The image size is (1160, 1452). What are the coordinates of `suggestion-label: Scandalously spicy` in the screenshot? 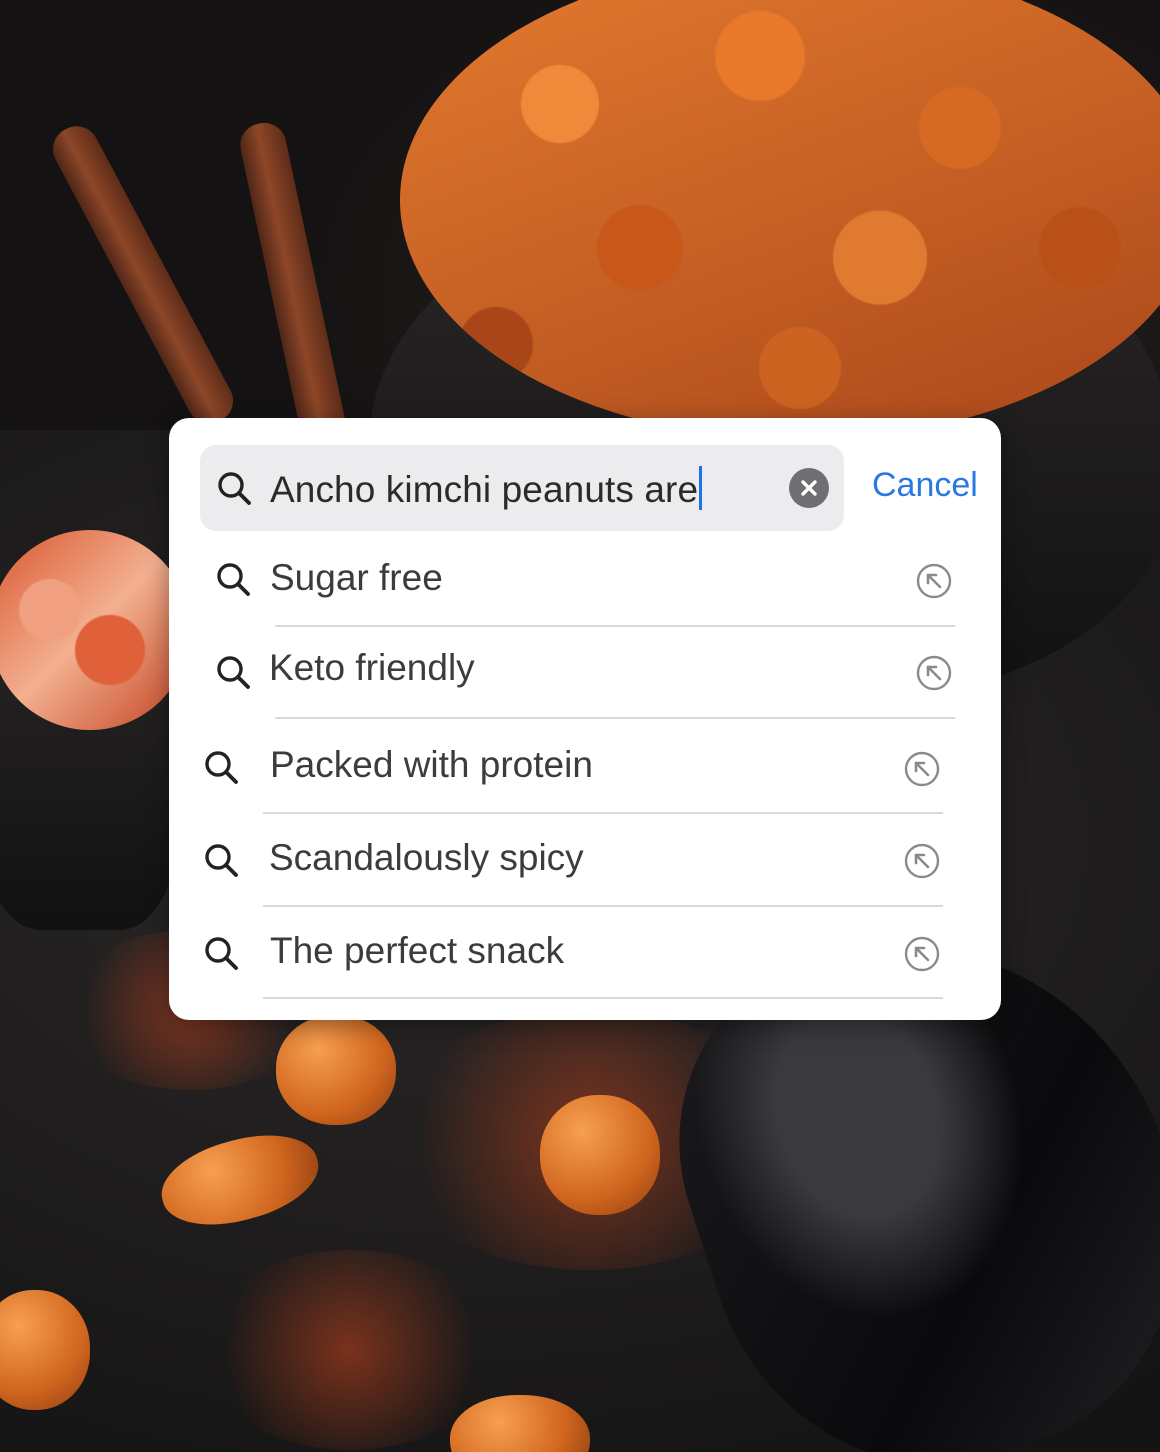 It's located at (426, 857).